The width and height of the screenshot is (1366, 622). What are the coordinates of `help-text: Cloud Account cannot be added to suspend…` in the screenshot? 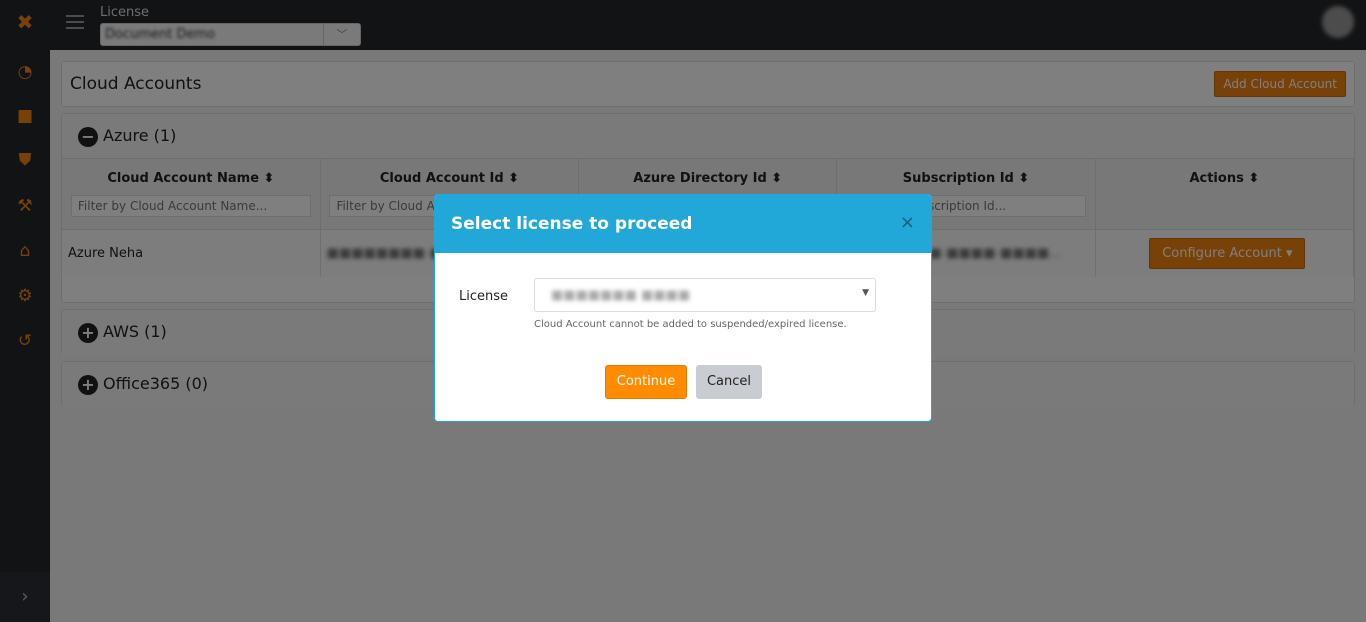 It's located at (690, 324).